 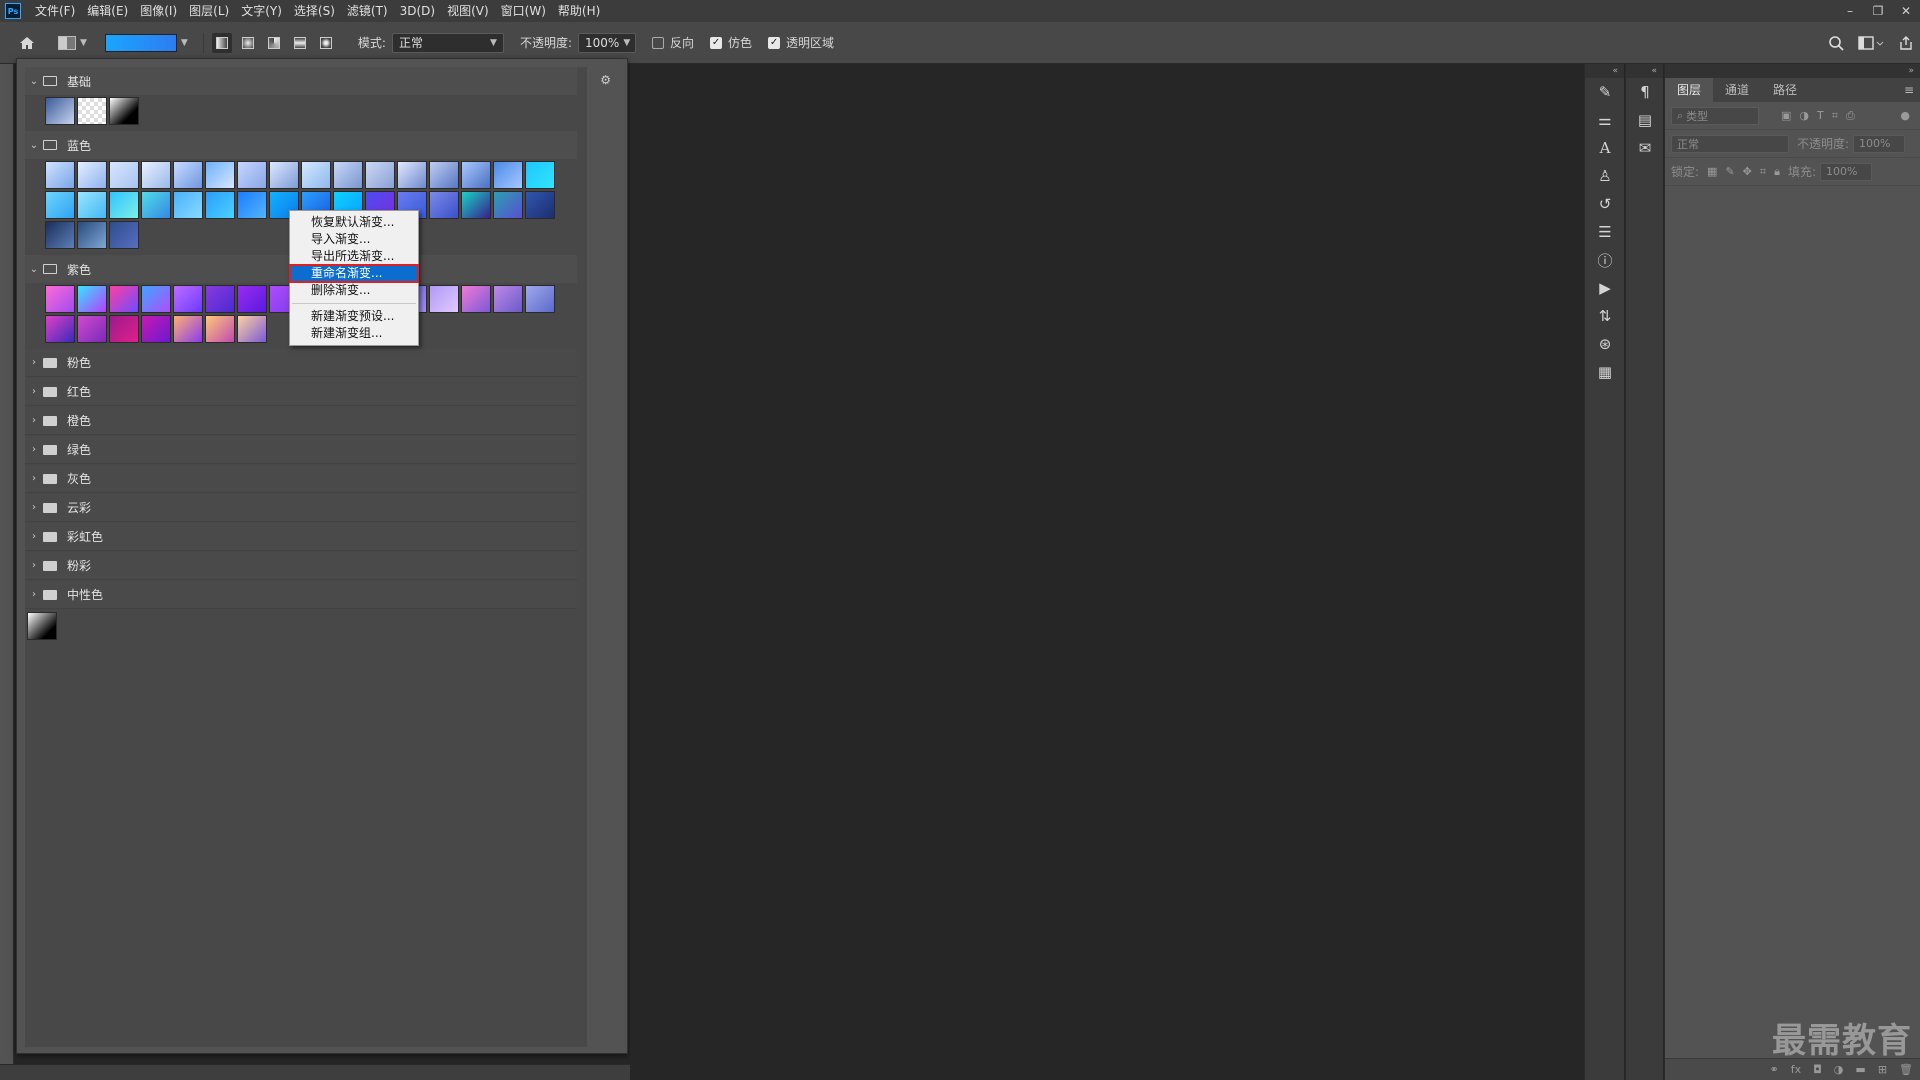 What do you see at coordinates (1882, 1069) in the screenshot?
I see `new-layer-icon: ⊞` at bounding box center [1882, 1069].